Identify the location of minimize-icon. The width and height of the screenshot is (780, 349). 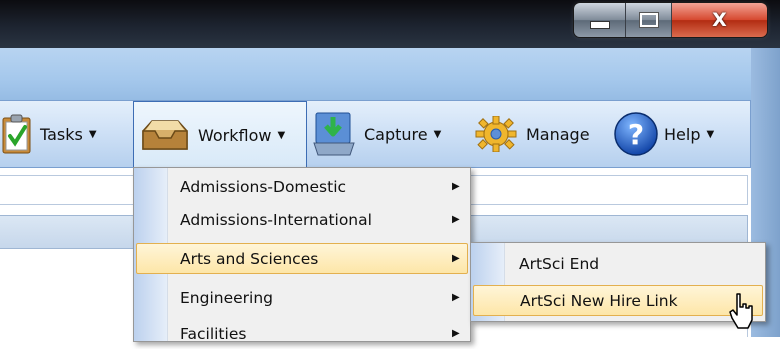
(599, 25).